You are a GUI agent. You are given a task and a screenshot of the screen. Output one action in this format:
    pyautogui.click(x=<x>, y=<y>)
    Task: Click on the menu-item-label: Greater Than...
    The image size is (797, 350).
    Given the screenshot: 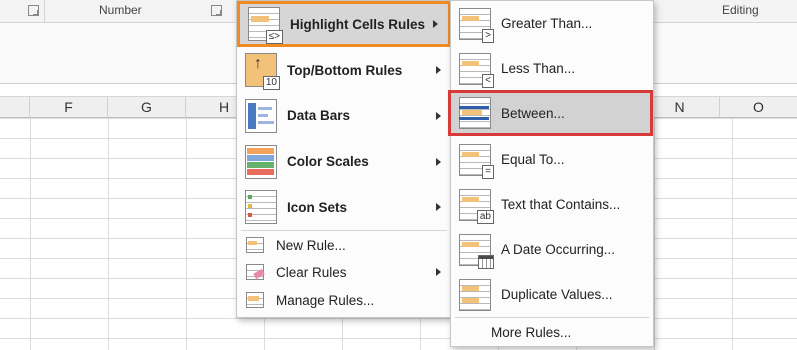 What is the action you would take?
    pyautogui.click(x=547, y=23)
    